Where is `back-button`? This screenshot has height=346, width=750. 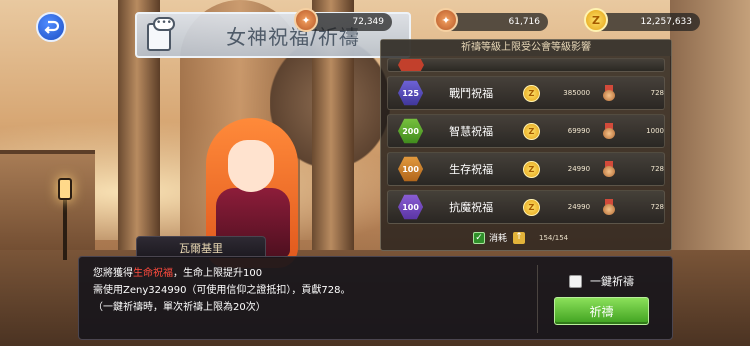
back-button is located at coordinates (51, 27).